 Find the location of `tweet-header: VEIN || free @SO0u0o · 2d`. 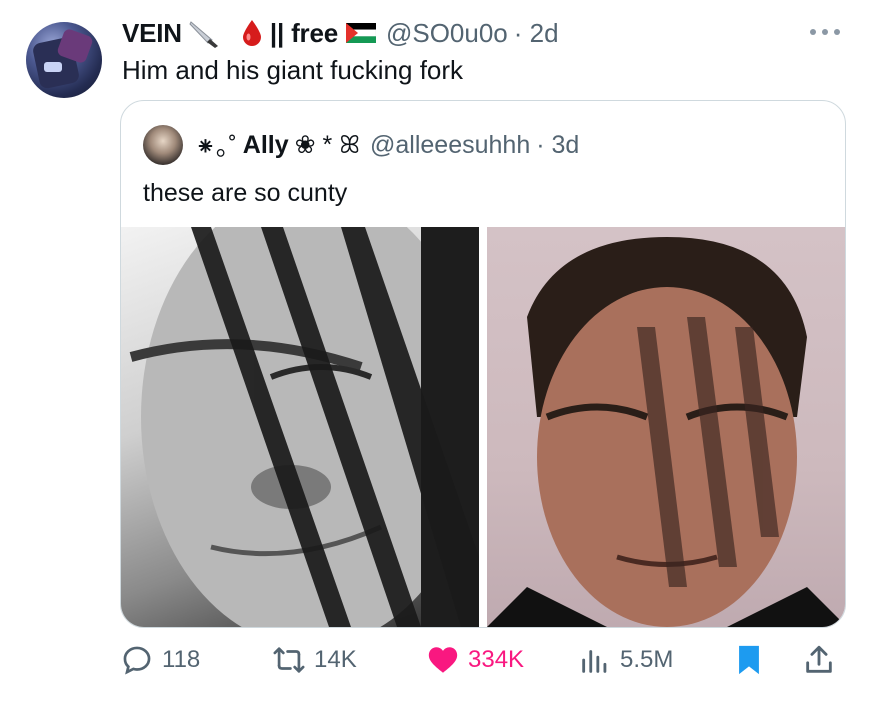

tweet-header: VEIN || free @SO0u0o · 2d is located at coordinates (340, 33).